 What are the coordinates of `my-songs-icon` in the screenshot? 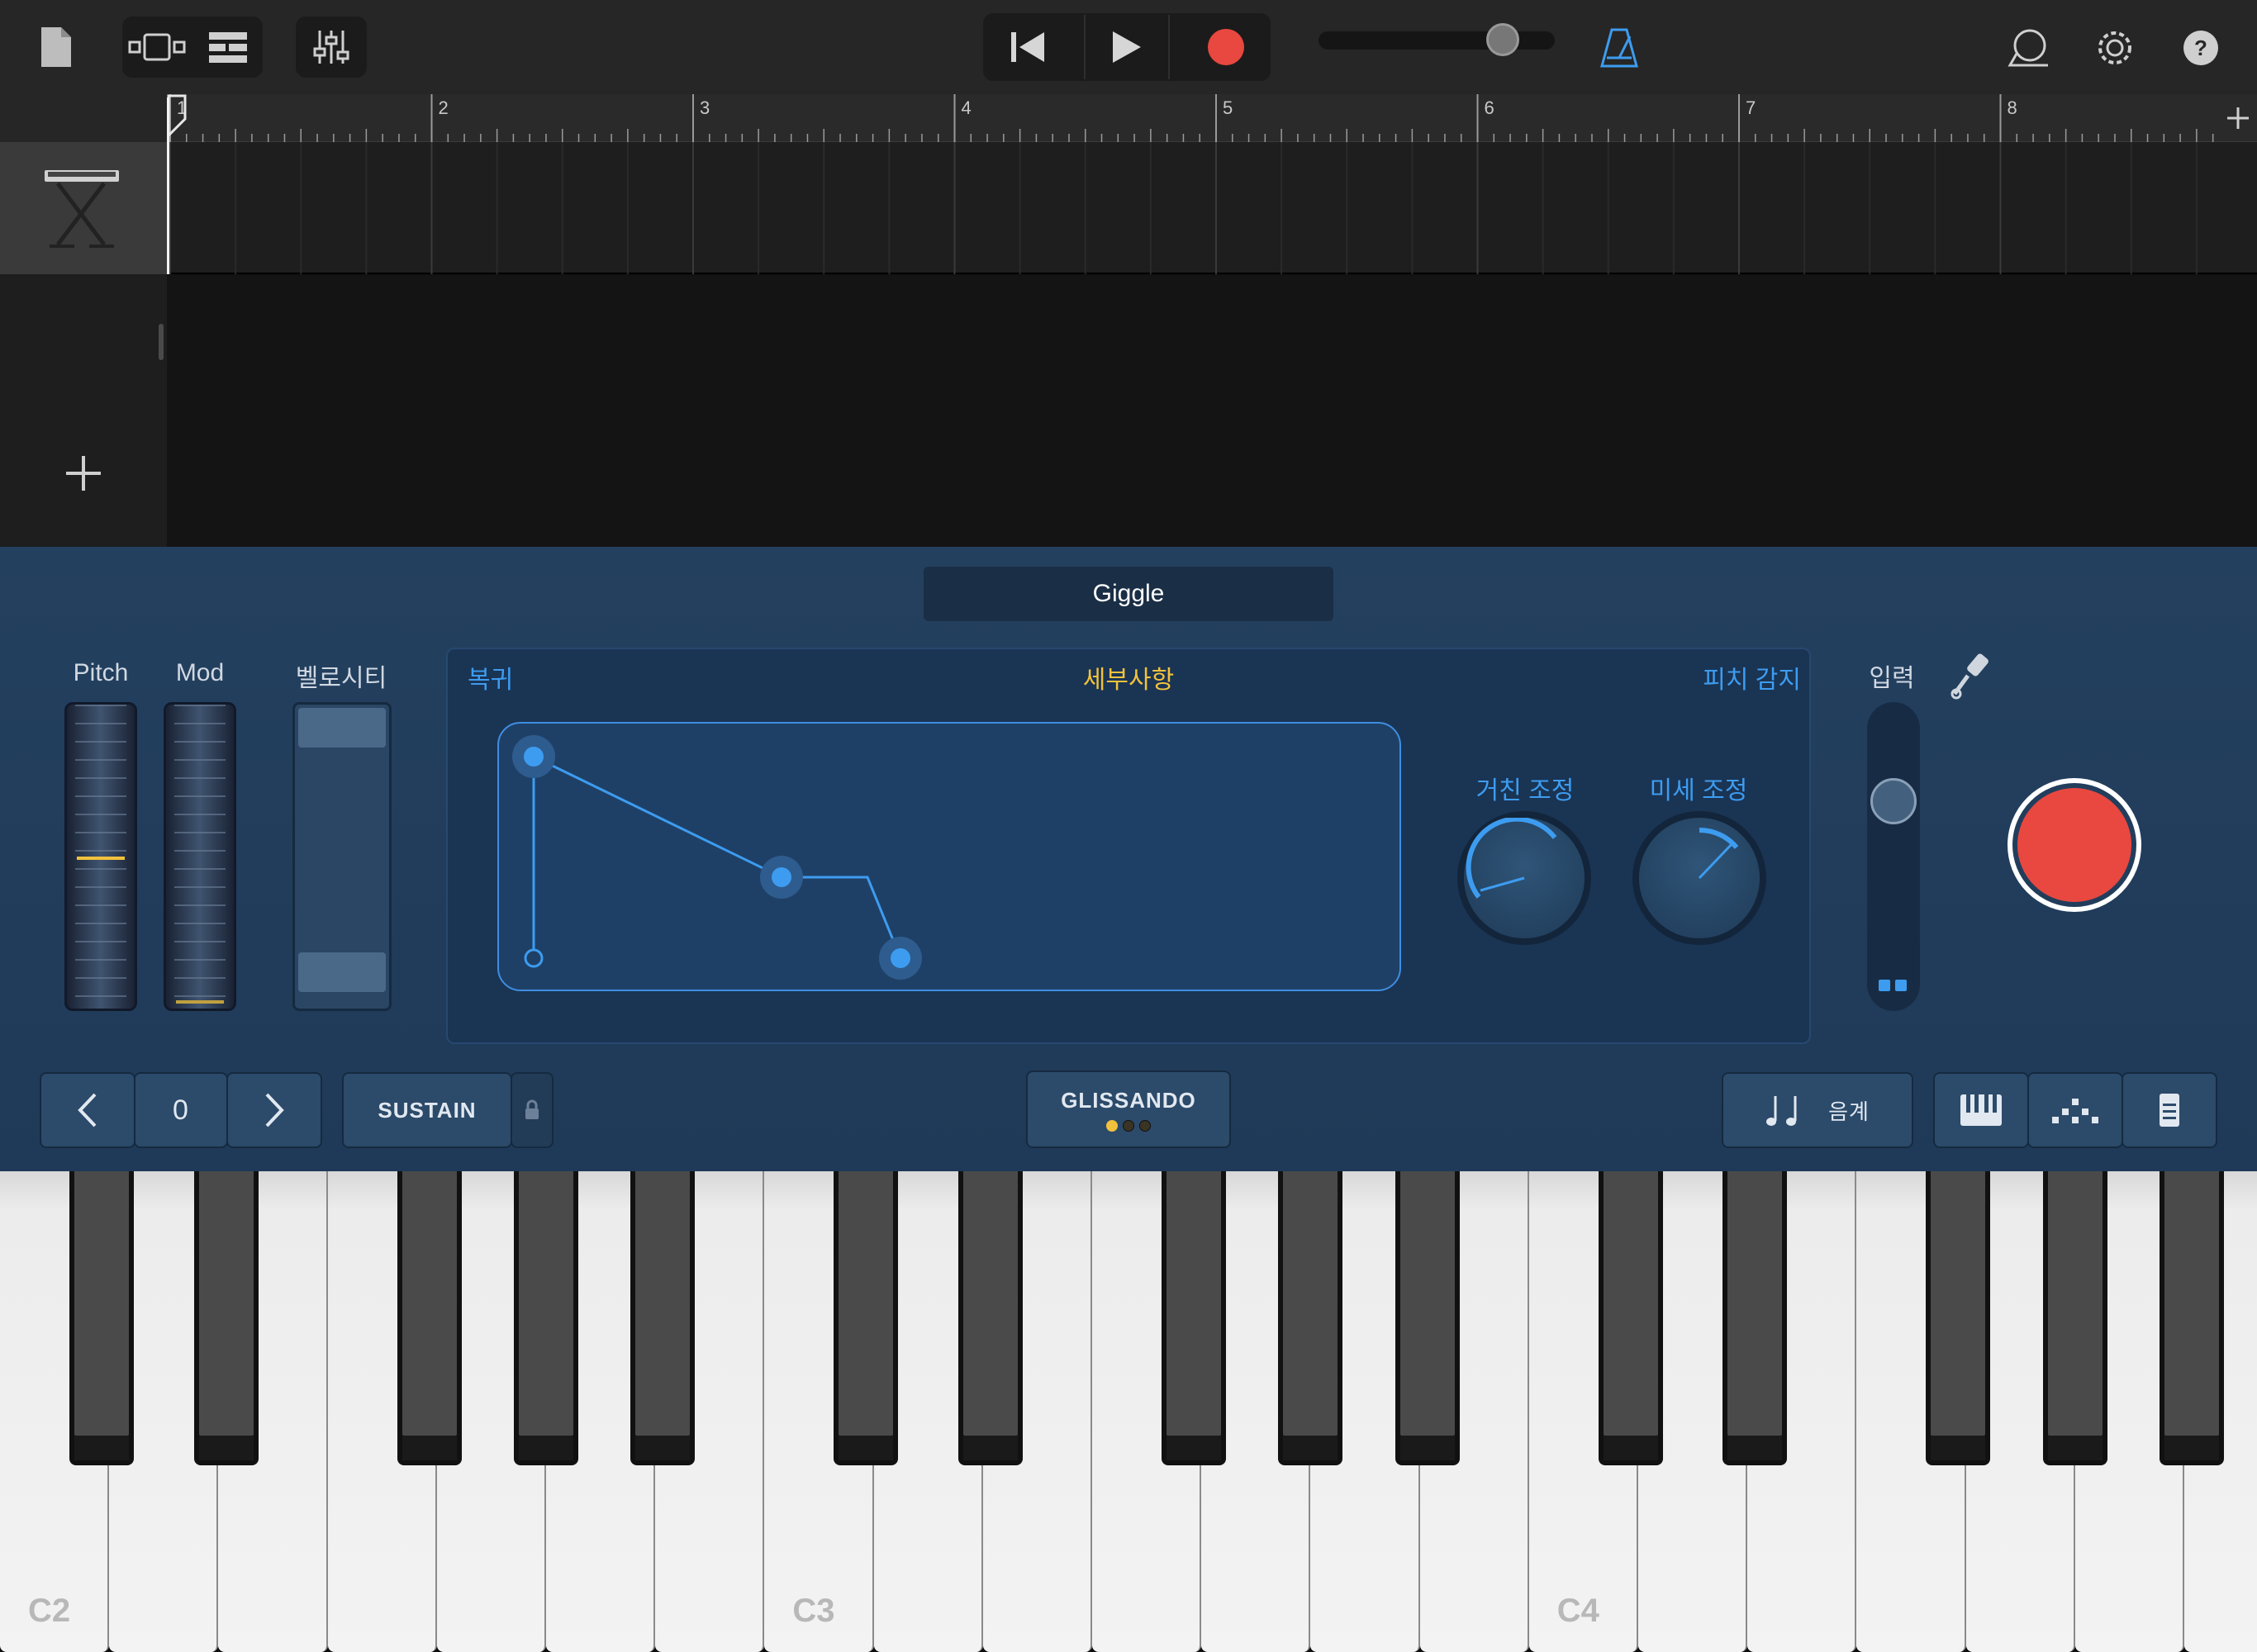 It's located at (56, 47).